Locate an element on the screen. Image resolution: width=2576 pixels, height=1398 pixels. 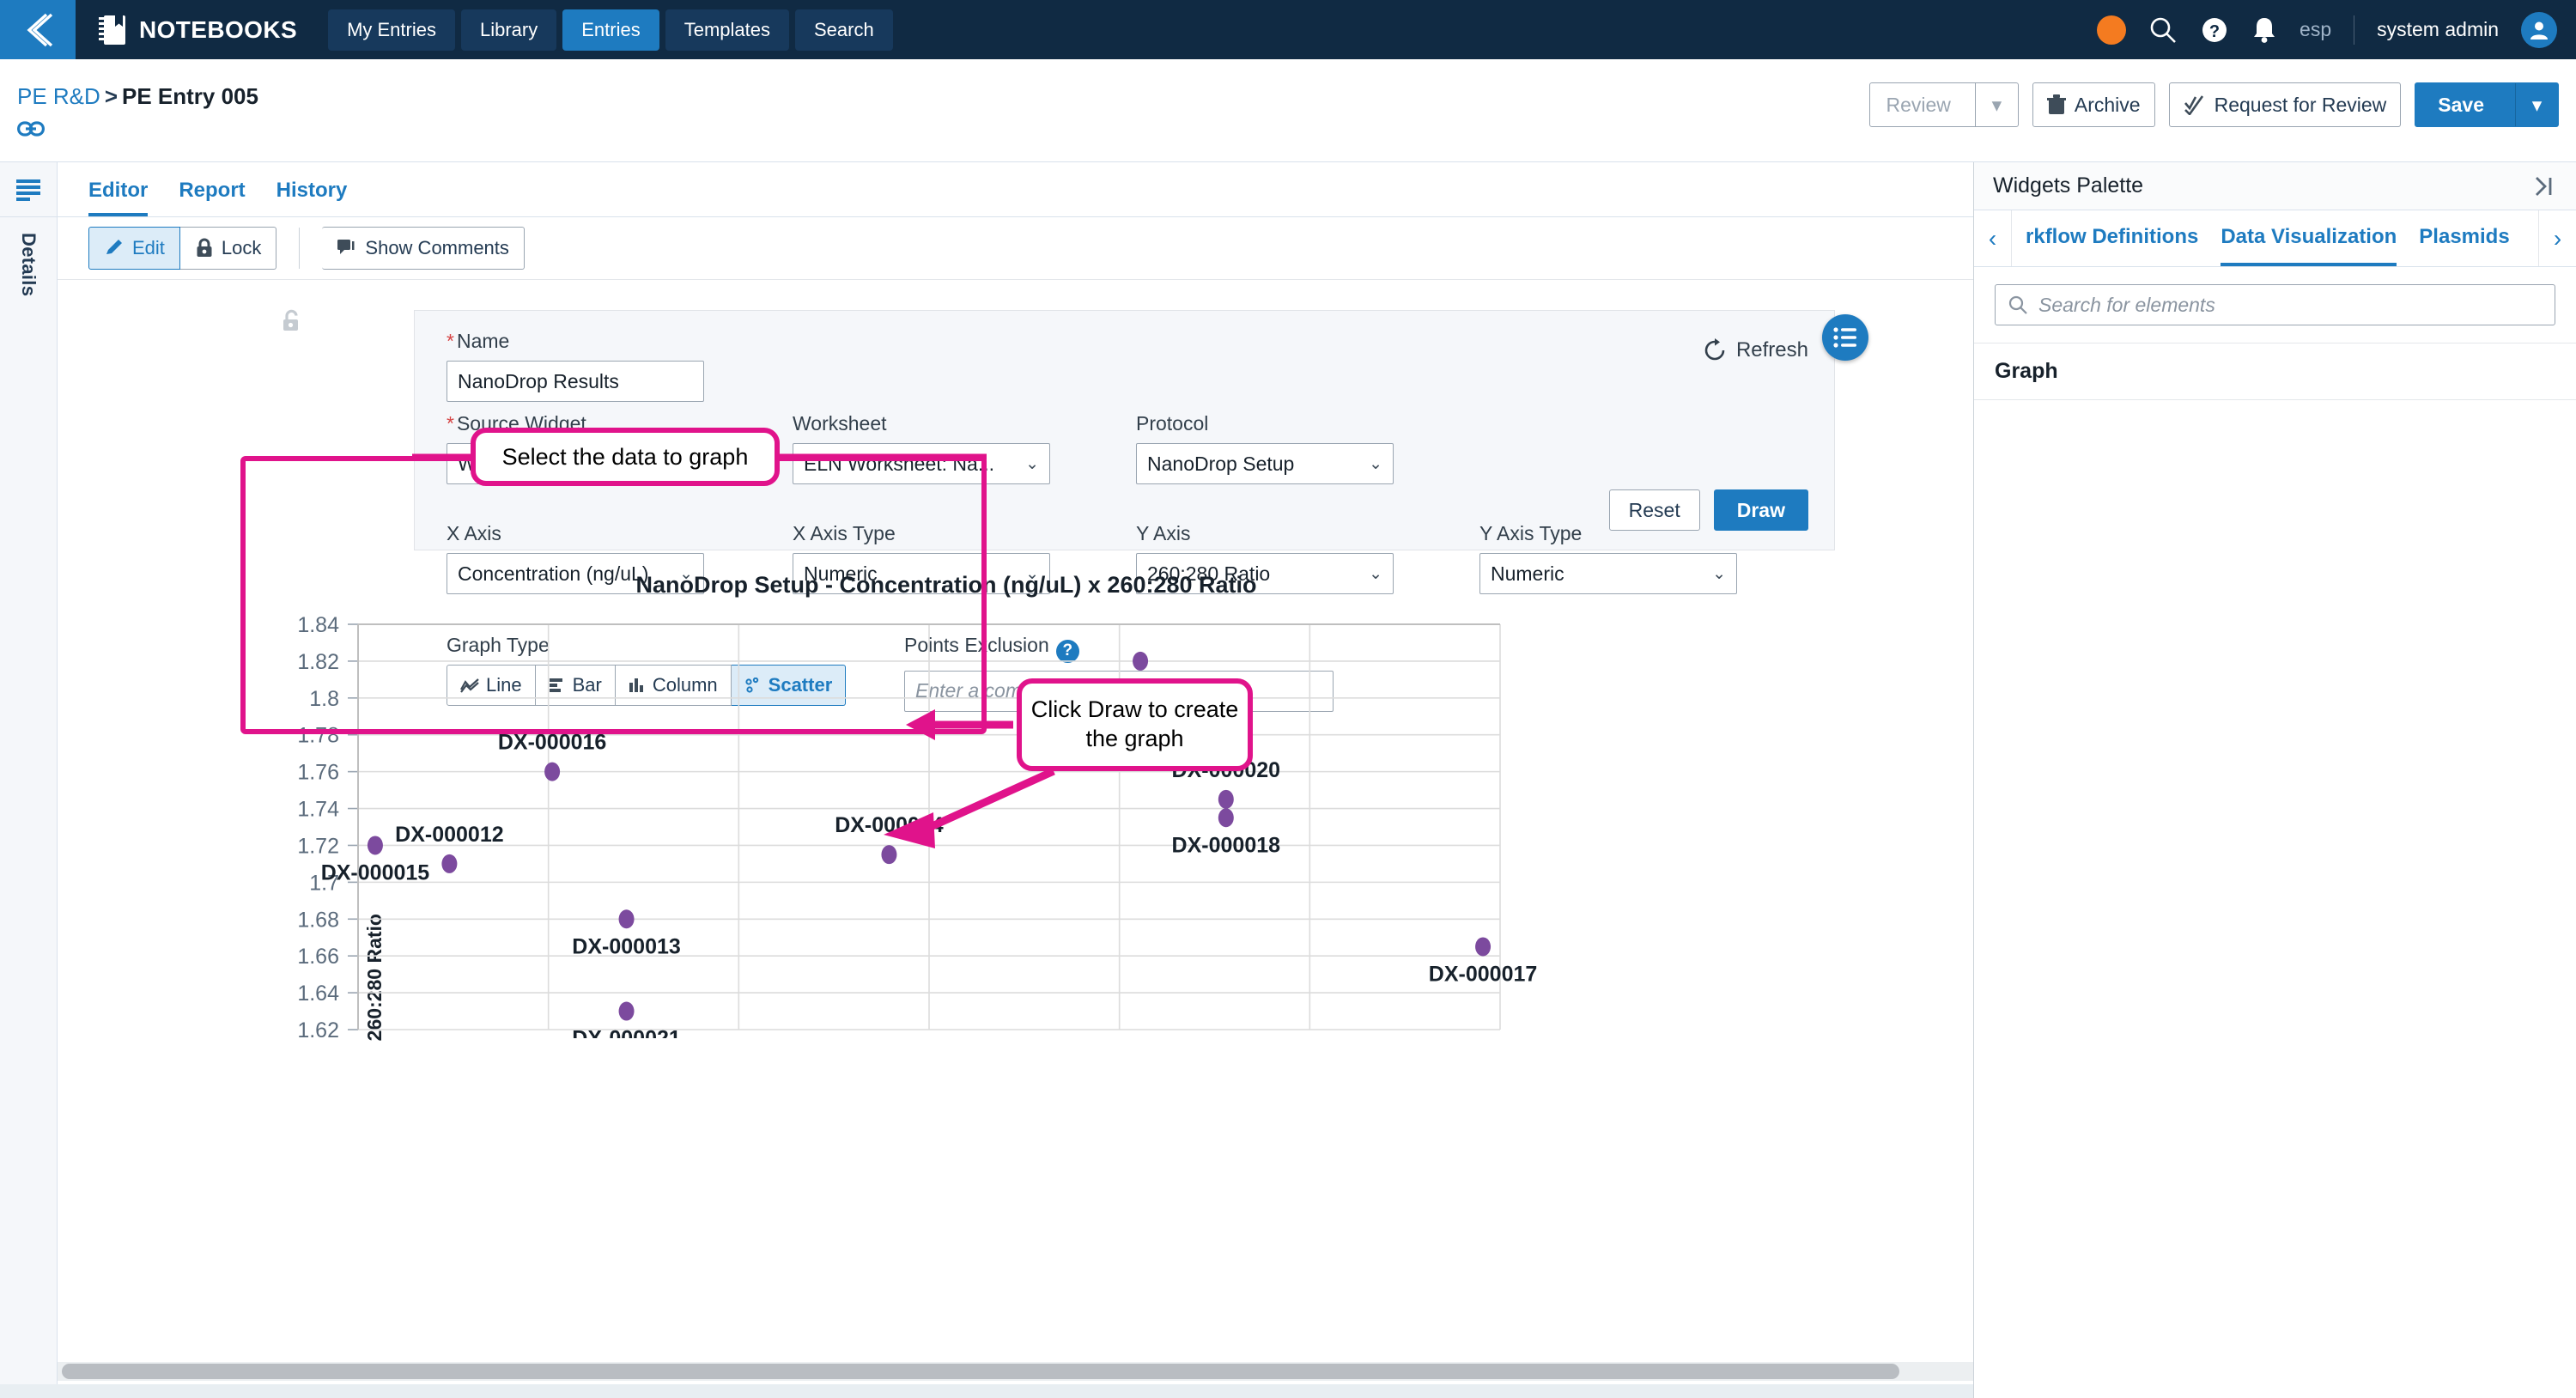
protocol-label: Protocol is located at coordinates (1173, 423).